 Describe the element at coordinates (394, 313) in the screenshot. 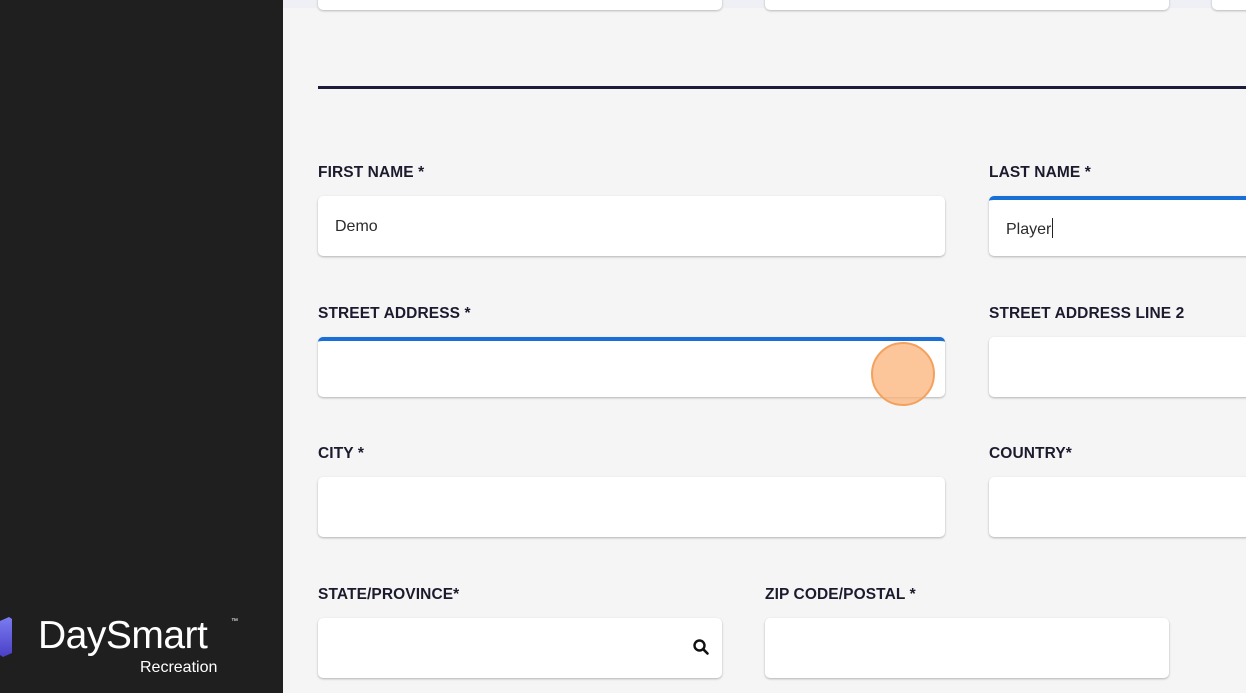

I see `street-address-label: STREET ADDRESS *` at that location.